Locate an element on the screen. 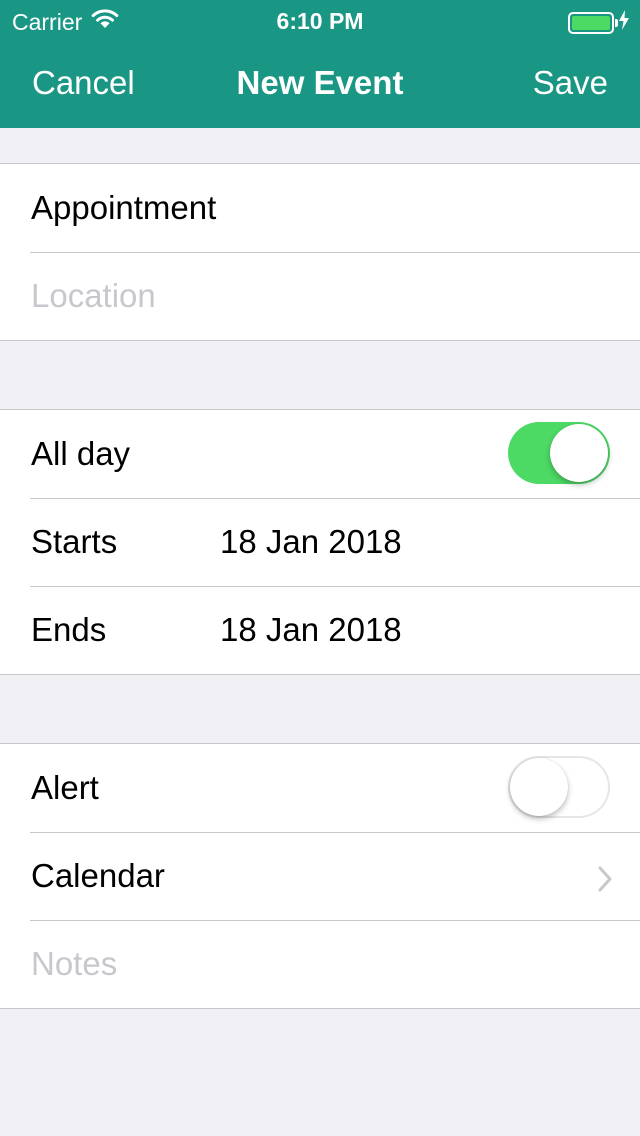 Image resolution: width=640 pixels, height=1136 pixels. cancel-button: Cancel is located at coordinates (83, 83).